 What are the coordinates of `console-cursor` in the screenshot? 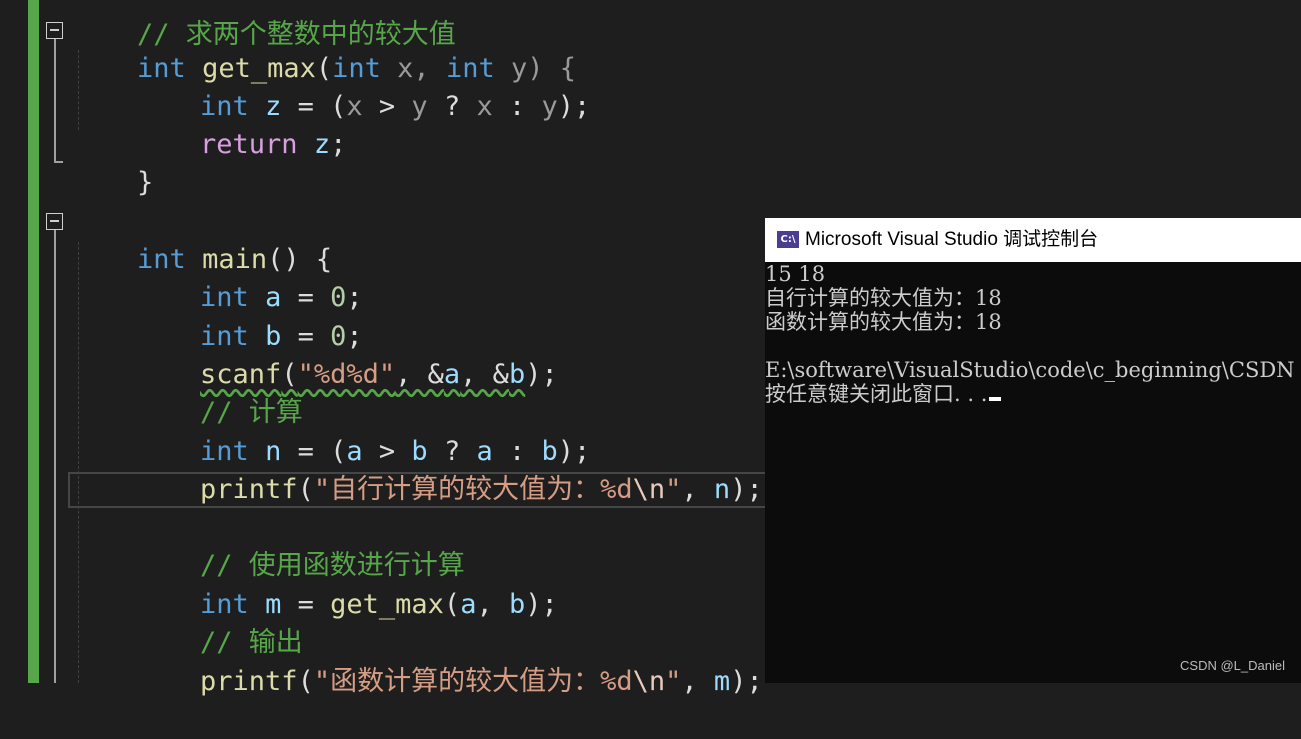 It's located at (995, 399).